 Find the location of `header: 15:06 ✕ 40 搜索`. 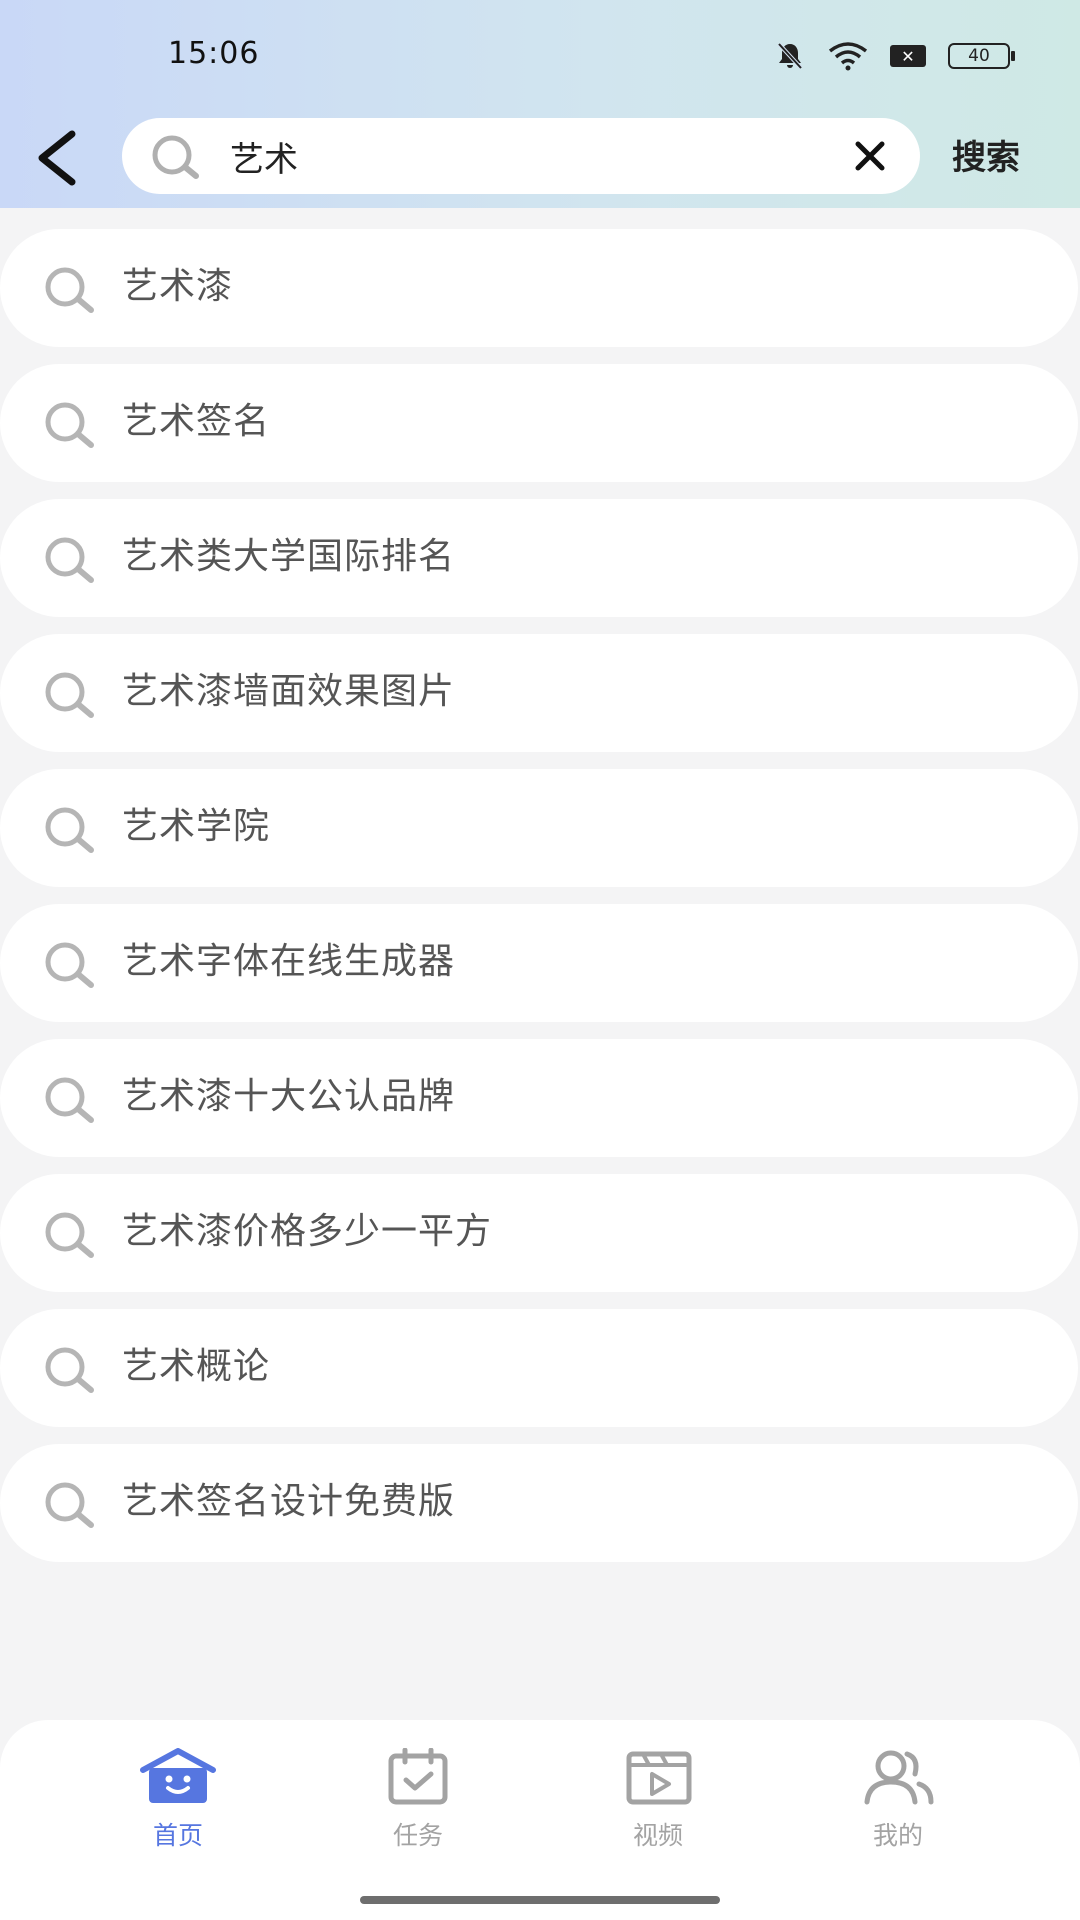

header: 15:06 ✕ 40 搜索 is located at coordinates (540, 104).